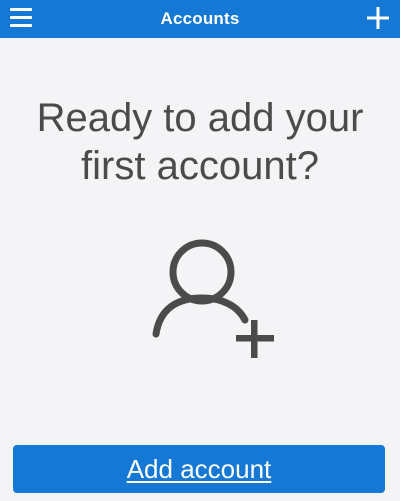 The height and width of the screenshot is (501, 400). I want to click on app-header: Accounts, so click(200, 19).